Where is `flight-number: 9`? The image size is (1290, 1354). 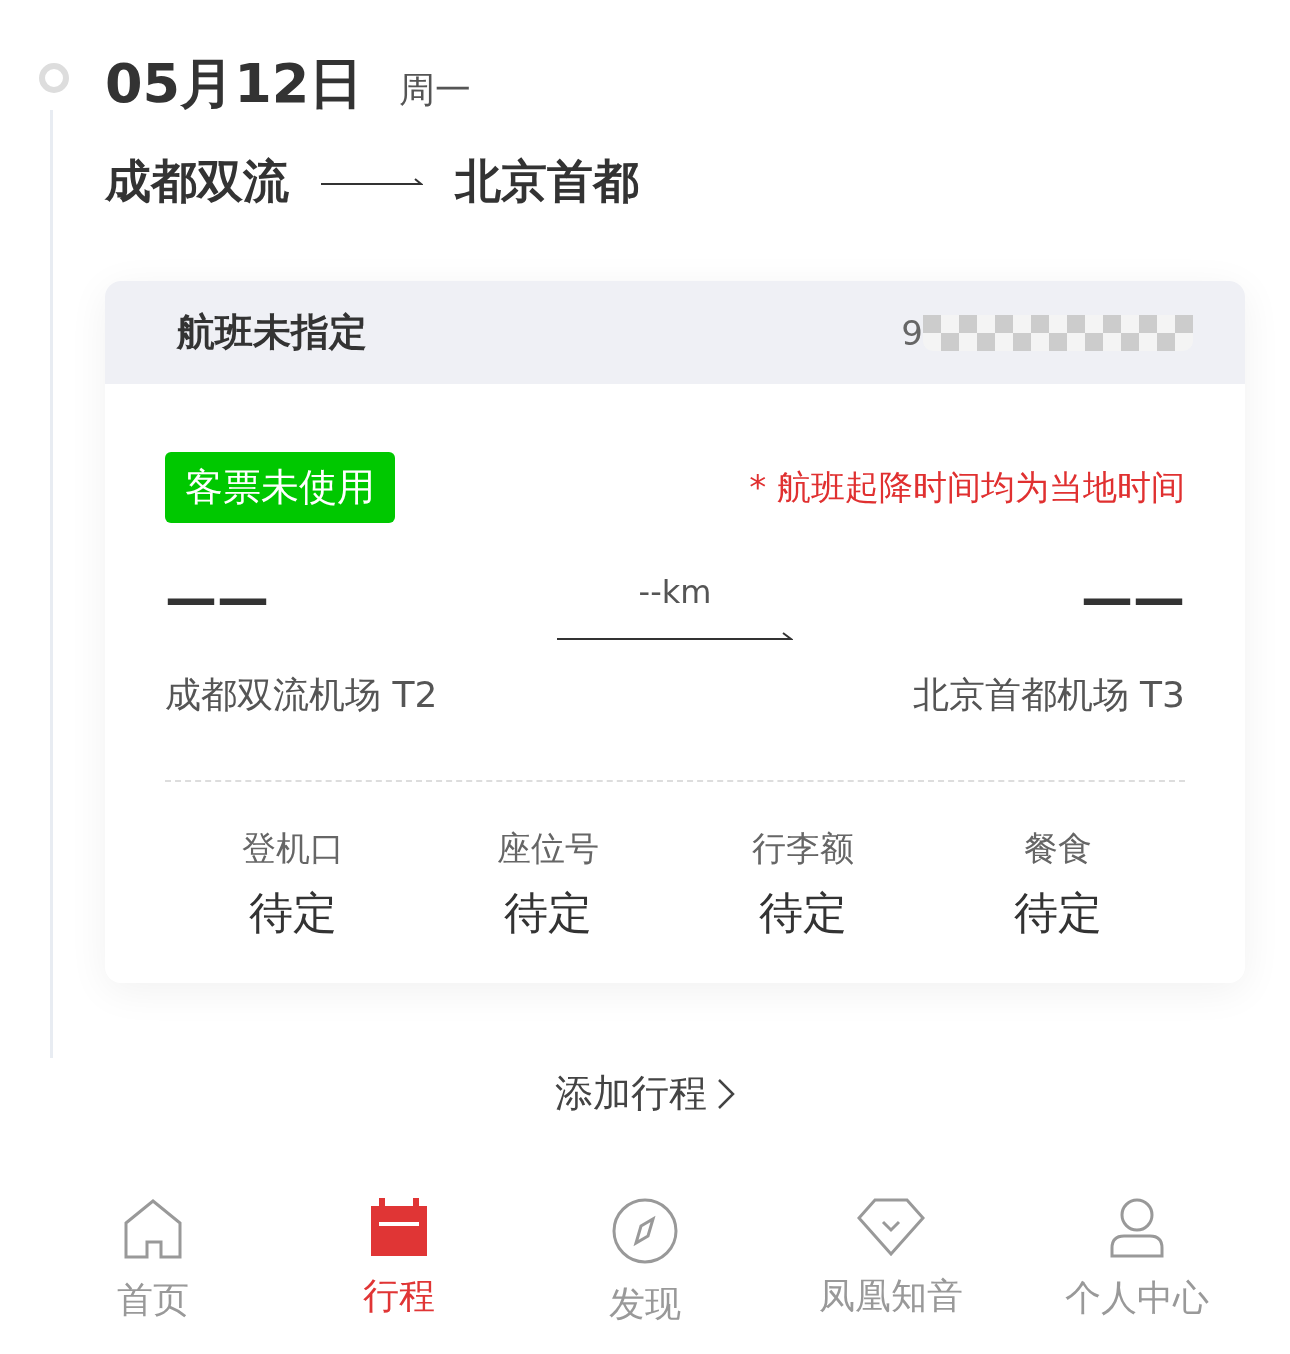 flight-number: 9 is located at coordinates (912, 332).